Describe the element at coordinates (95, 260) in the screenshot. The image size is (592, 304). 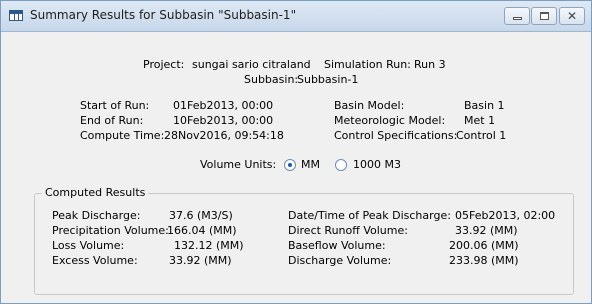
I see `excess-volume-label: Excess Volume:` at that location.